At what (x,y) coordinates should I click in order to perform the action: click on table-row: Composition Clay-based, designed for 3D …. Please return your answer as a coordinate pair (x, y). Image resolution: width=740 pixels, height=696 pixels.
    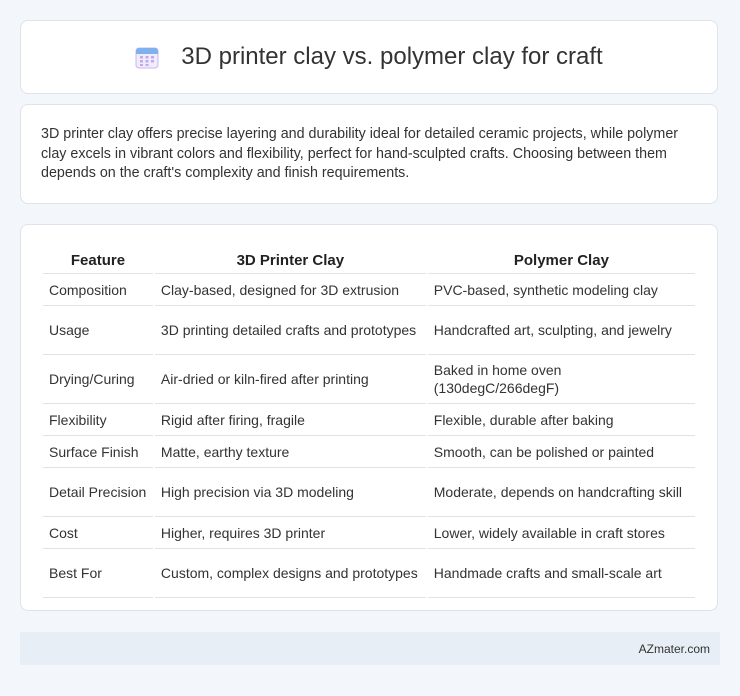
    Looking at the image, I should click on (369, 290).